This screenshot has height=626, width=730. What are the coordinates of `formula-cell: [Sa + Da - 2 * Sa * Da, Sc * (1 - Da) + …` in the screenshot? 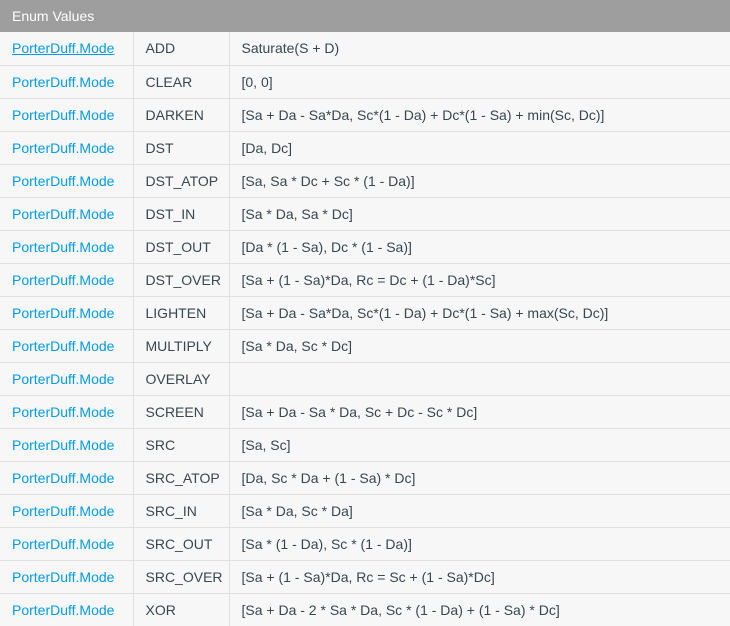 It's located at (479, 609).